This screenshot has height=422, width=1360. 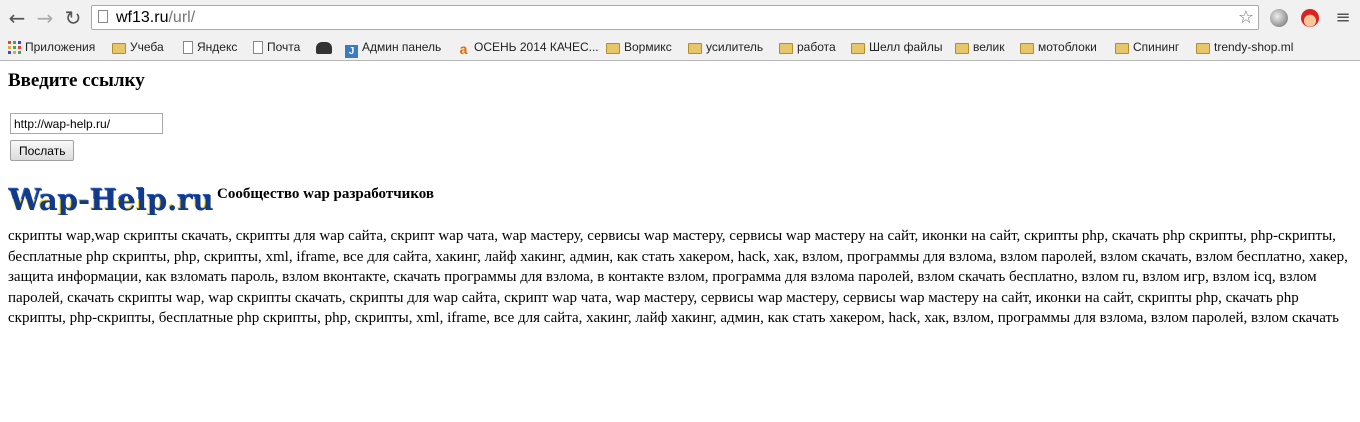 I want to click on bookmark-label: trendy-shop.ml, so click(x=1254, y=47).